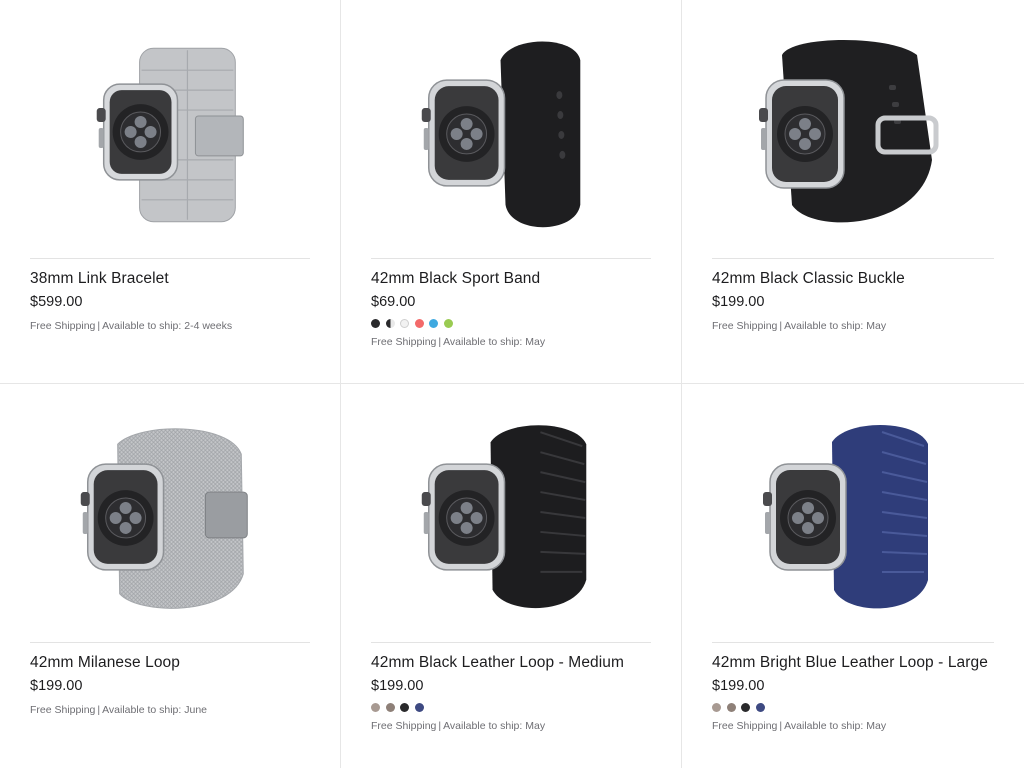 Image resolution: width=1024 pixels, height=768 pixels. What do you see at coordinates (501, 134) in the screenshot?
I see `watch-sport-band-image` at bounding box center [501, 134].